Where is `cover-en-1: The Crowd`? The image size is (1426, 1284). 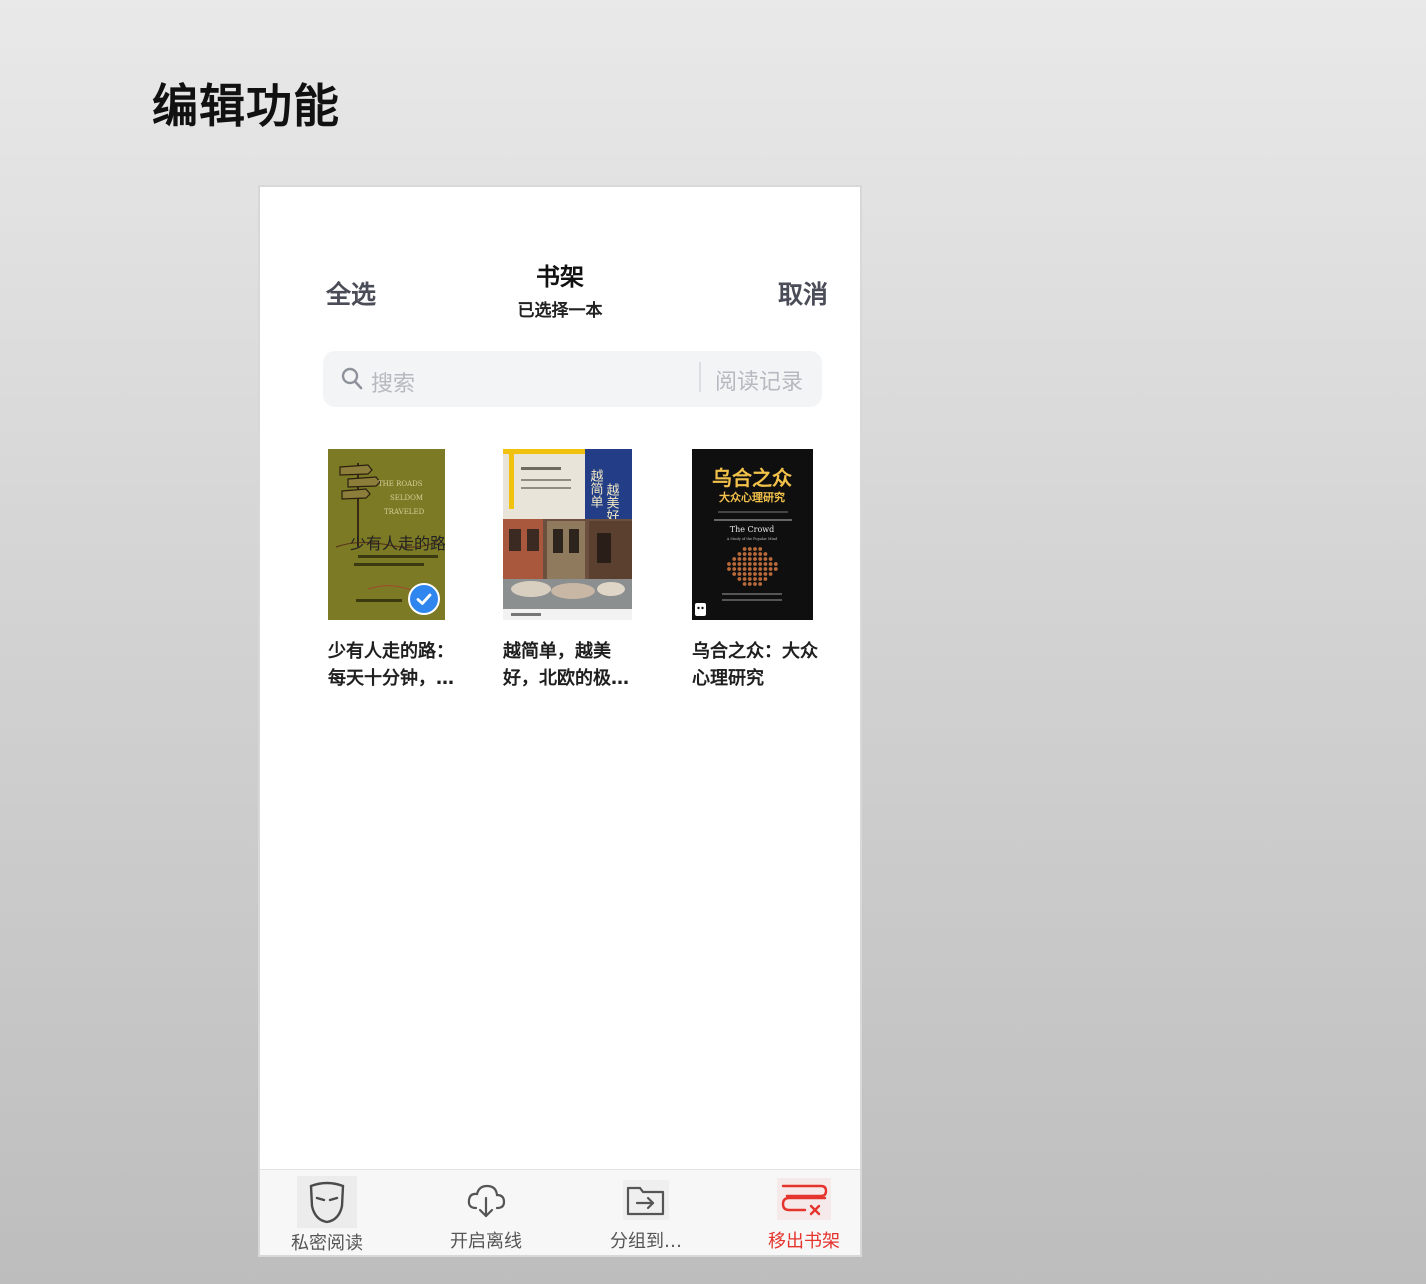
cover-en-1: The Crowd is located at coordinates (752, 529).